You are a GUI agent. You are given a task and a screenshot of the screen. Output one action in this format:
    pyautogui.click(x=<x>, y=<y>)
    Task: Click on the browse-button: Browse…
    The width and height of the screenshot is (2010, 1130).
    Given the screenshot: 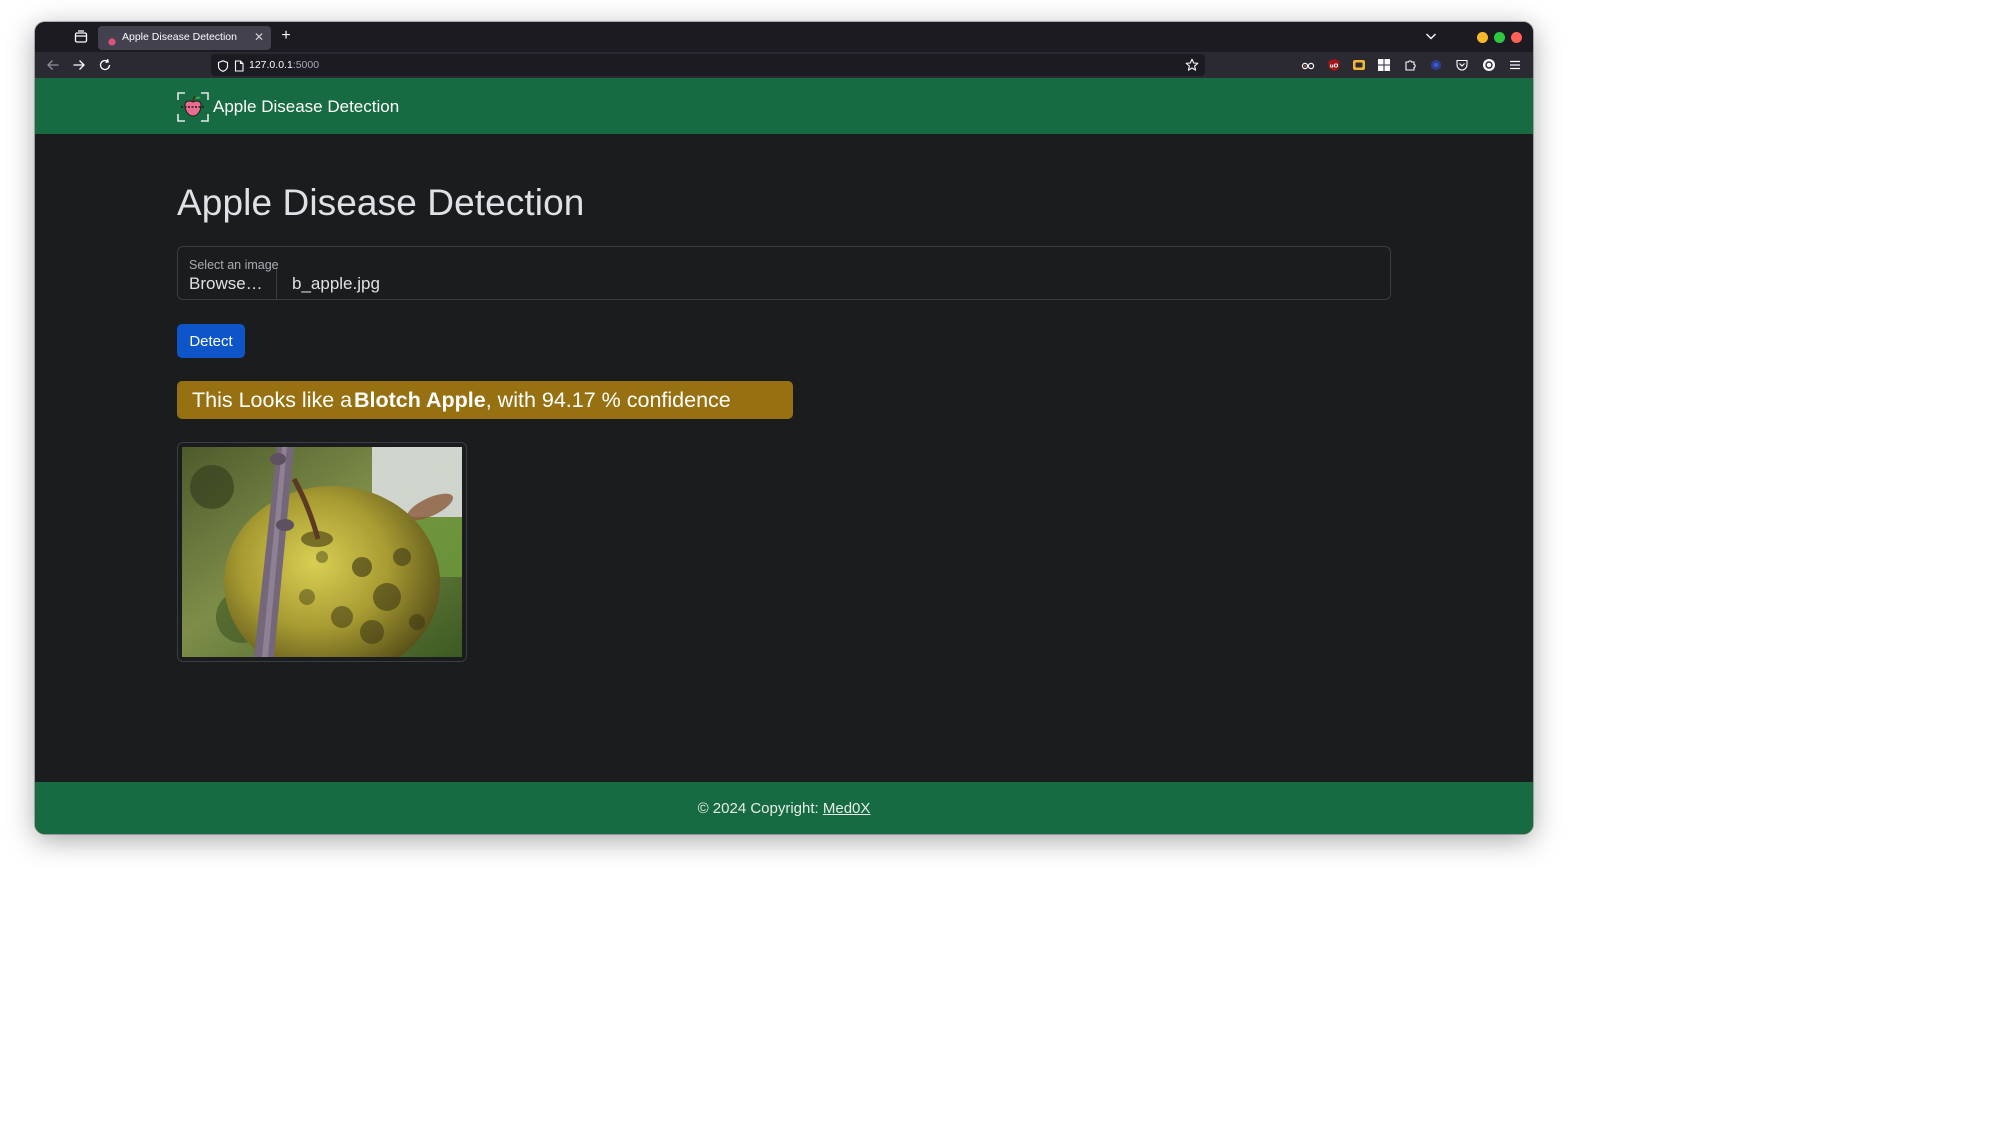 What is the action you would take?
    pyautogui.click(x=227, y=284)
    